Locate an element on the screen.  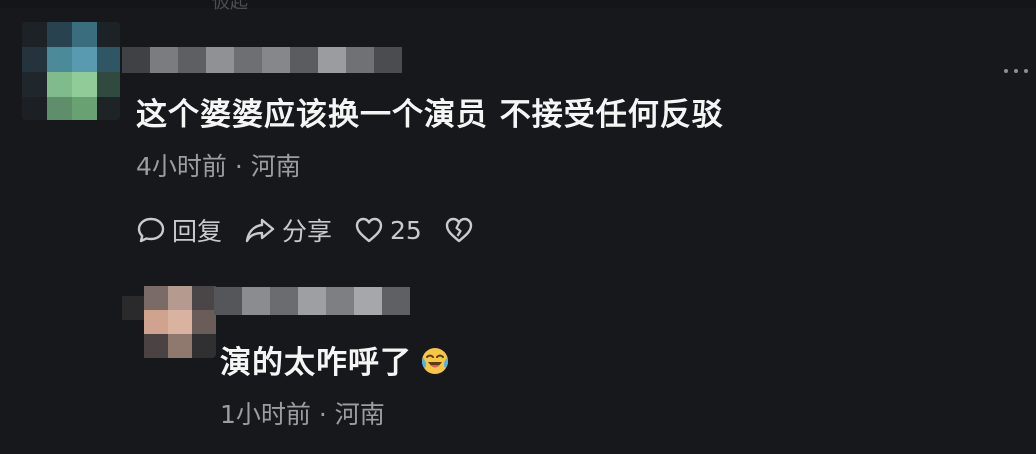
top-hint-text: 仮起 is located at coordinates (230, 6).